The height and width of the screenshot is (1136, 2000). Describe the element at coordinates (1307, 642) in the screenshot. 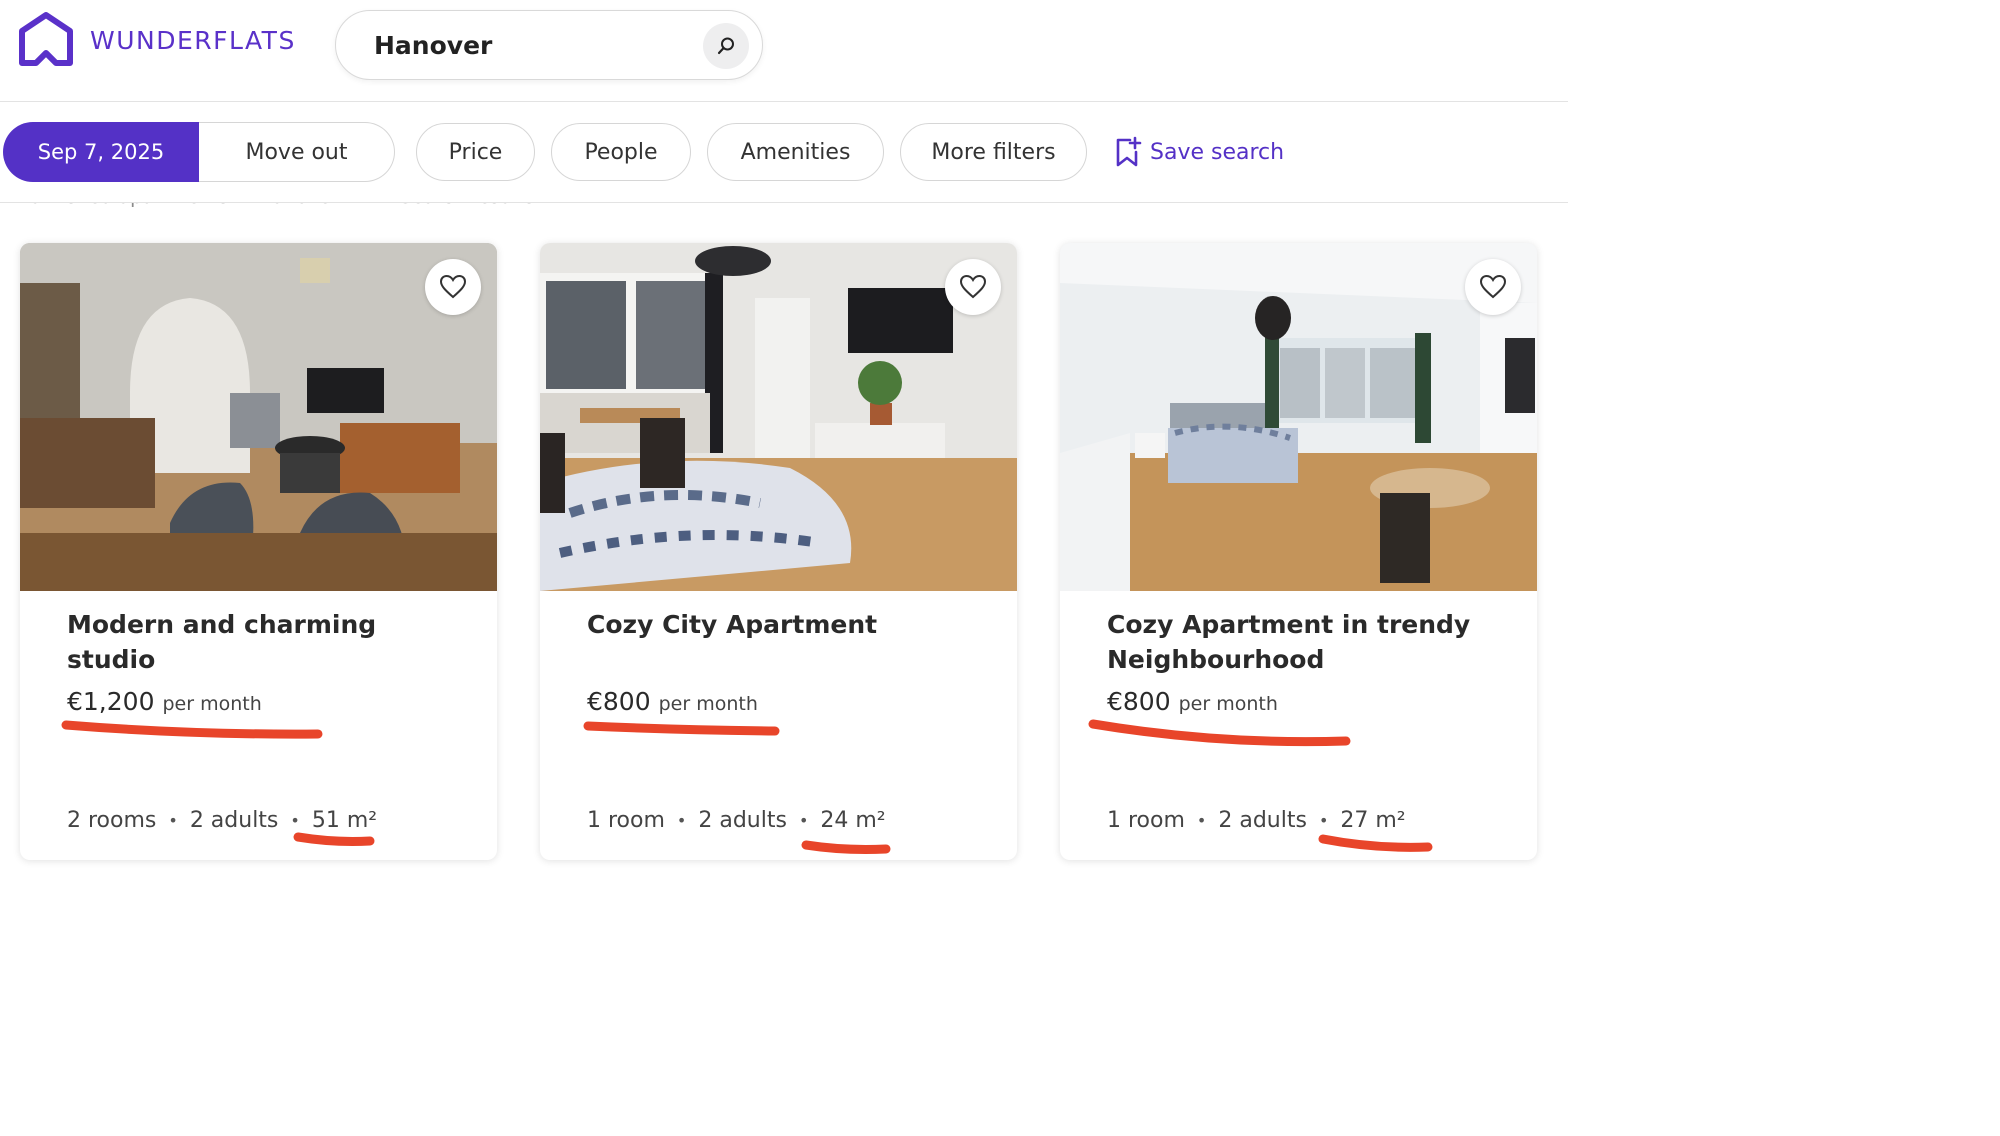

I see `listing-title: Cozy Apartment in trendy Neighbourhood` at that location.